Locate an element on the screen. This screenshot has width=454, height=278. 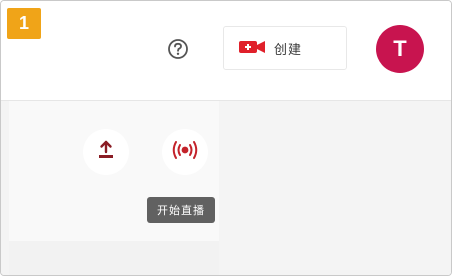
avatar: T is located at coordinates (400, 49).